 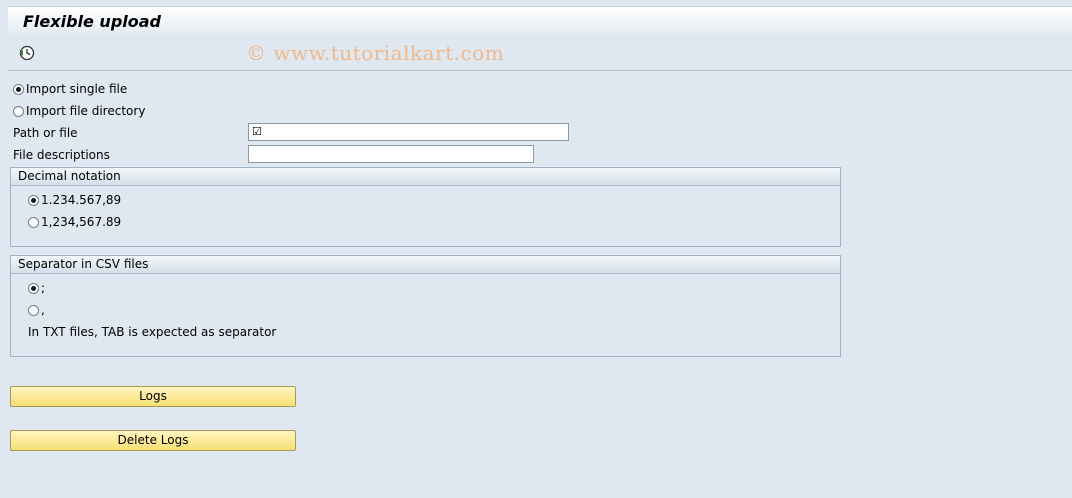 What do you see at coordinates (257, 131) in the screenshot?
I see `required-check-icon: ☑` at bounding box center [257, 131].